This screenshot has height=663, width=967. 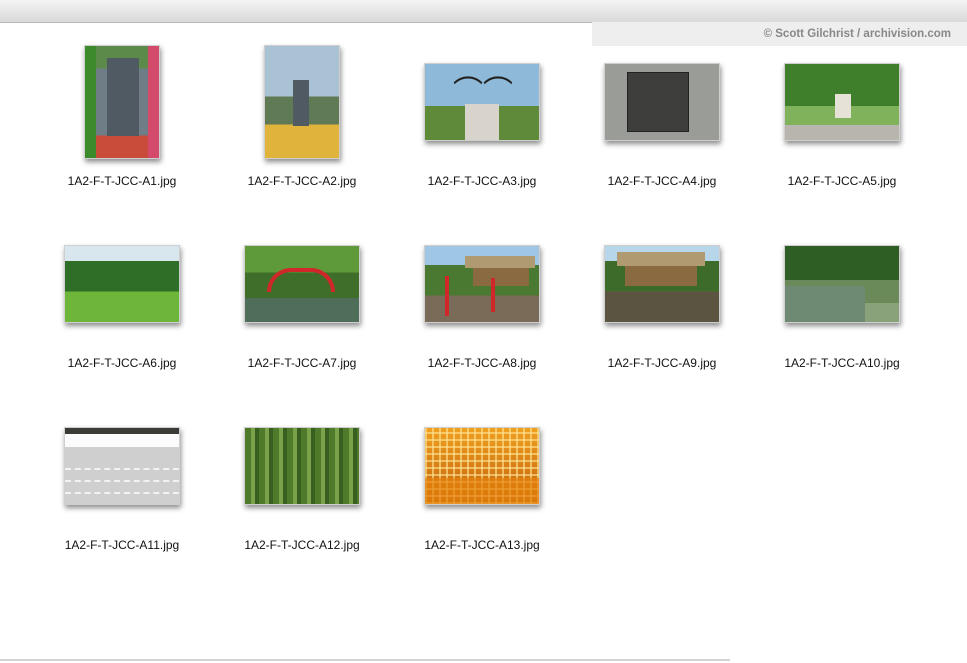 I want to click on file-name-label: 1A2-F-T-JCC-A5.jpg, so click(x=842, y=181).